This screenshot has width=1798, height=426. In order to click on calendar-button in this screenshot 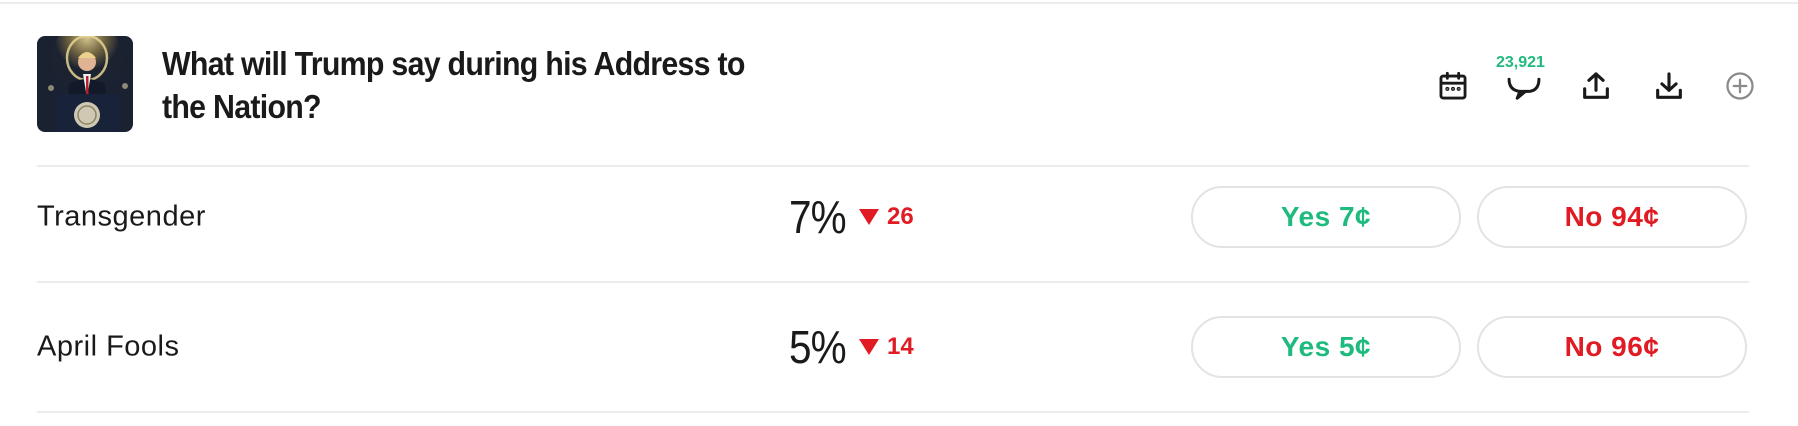, I will do `click(1453, 86)`.